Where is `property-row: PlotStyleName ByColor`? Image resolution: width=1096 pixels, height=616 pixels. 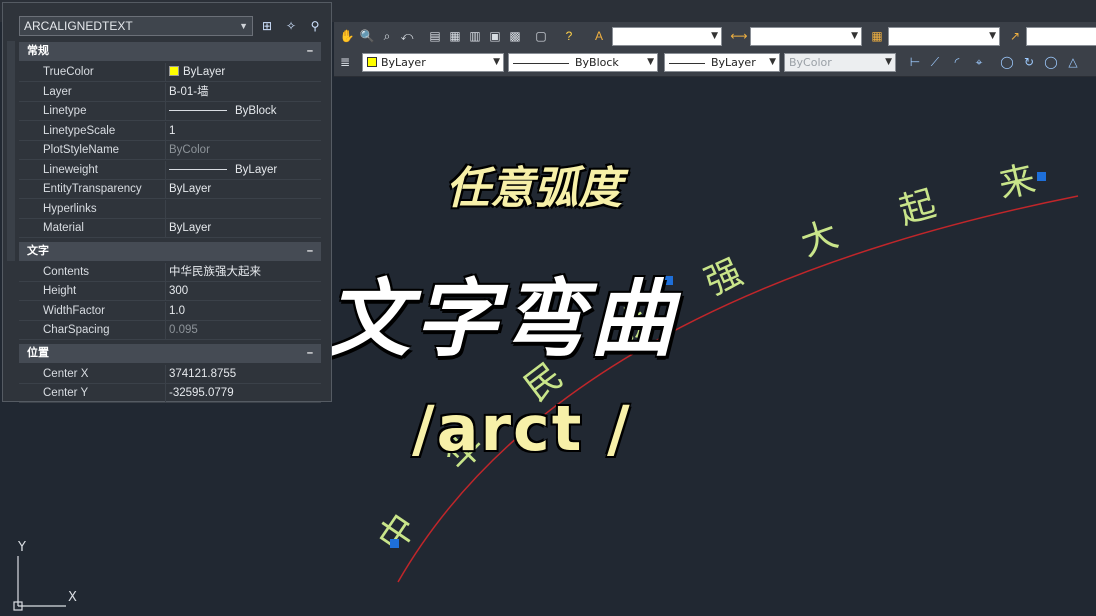 property-row: PlotStyleName ByColor is located at coordinates (170, 150).